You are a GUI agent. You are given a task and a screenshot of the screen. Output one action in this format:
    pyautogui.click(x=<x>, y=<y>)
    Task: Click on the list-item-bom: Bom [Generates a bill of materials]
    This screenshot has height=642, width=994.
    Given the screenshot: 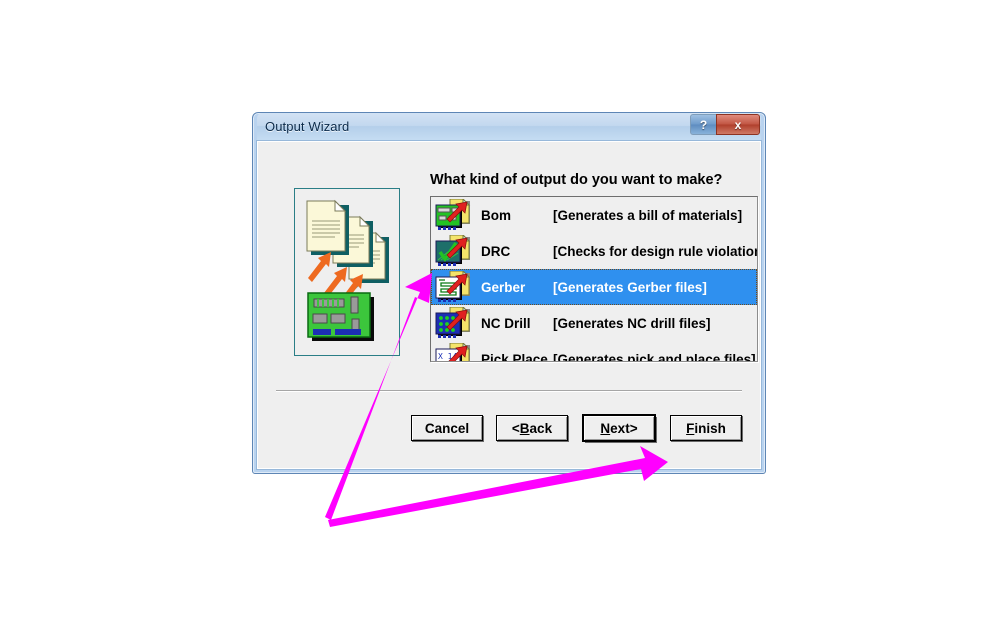 What is the action you would take?
    pyautogui.click(x=594, y=215)
    